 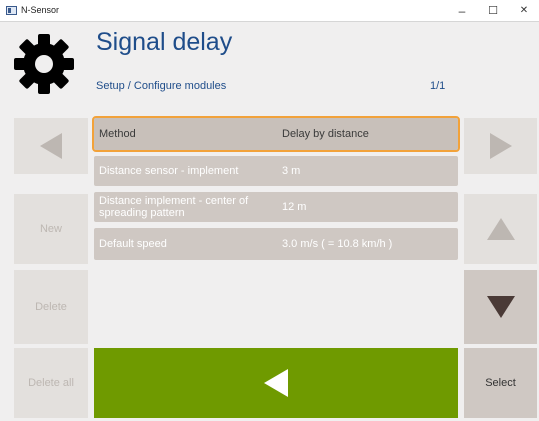 What do you see at coordinates (161, 86) in the screenshot?
I see `breadcrumb: Setup / Configure modules` at bounding box center [161, 86].